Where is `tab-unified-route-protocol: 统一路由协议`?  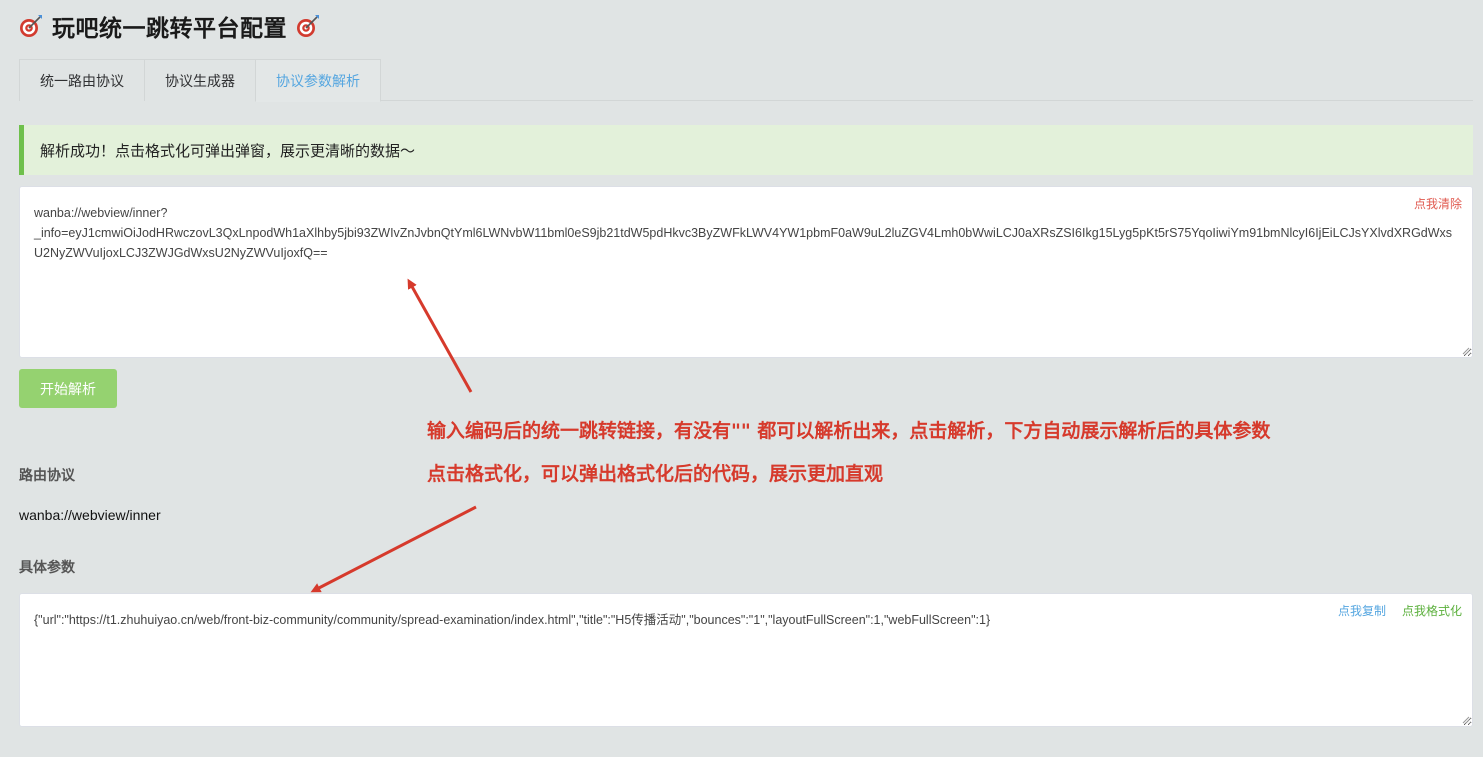
tab-unified-route-protocol: 统一路由协议 is located at coordinates (82, 80).